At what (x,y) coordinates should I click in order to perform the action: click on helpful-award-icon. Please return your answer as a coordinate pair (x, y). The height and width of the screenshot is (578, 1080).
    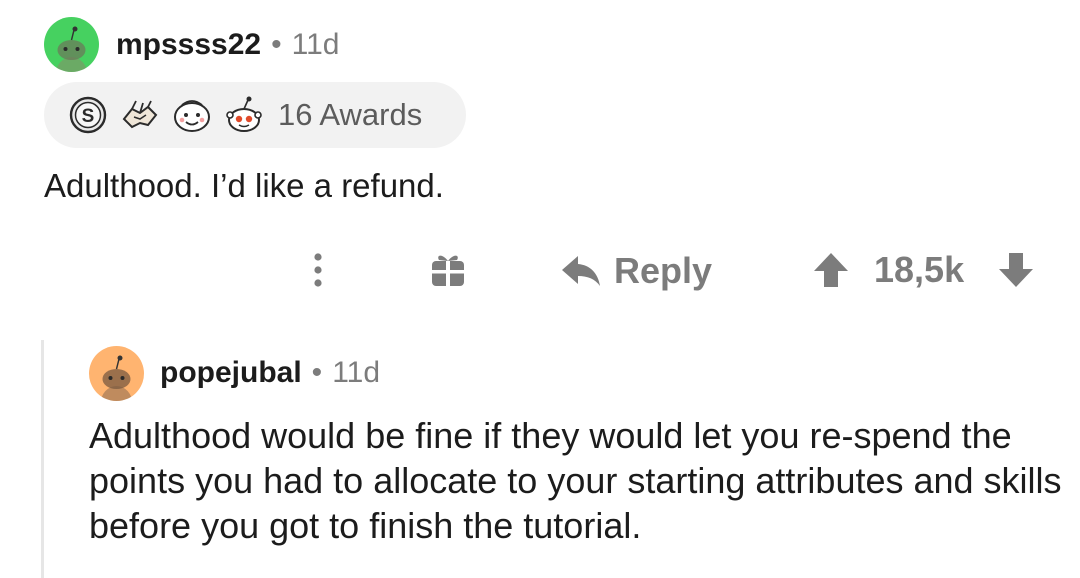
    Looking at the image, I should click on (244, 115).